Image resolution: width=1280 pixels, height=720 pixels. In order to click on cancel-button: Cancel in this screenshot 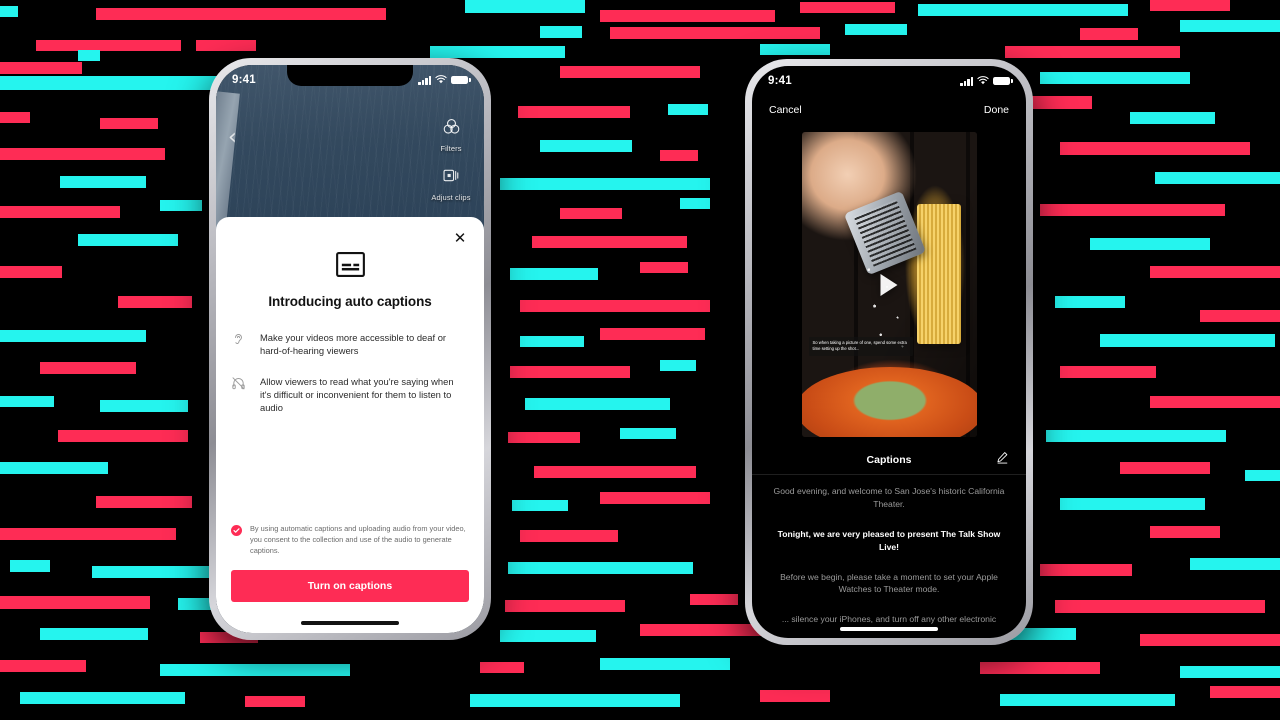, I will do `click(785, 110)`.